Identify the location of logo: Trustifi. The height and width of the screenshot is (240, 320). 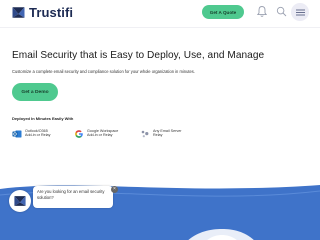
(42, 12).